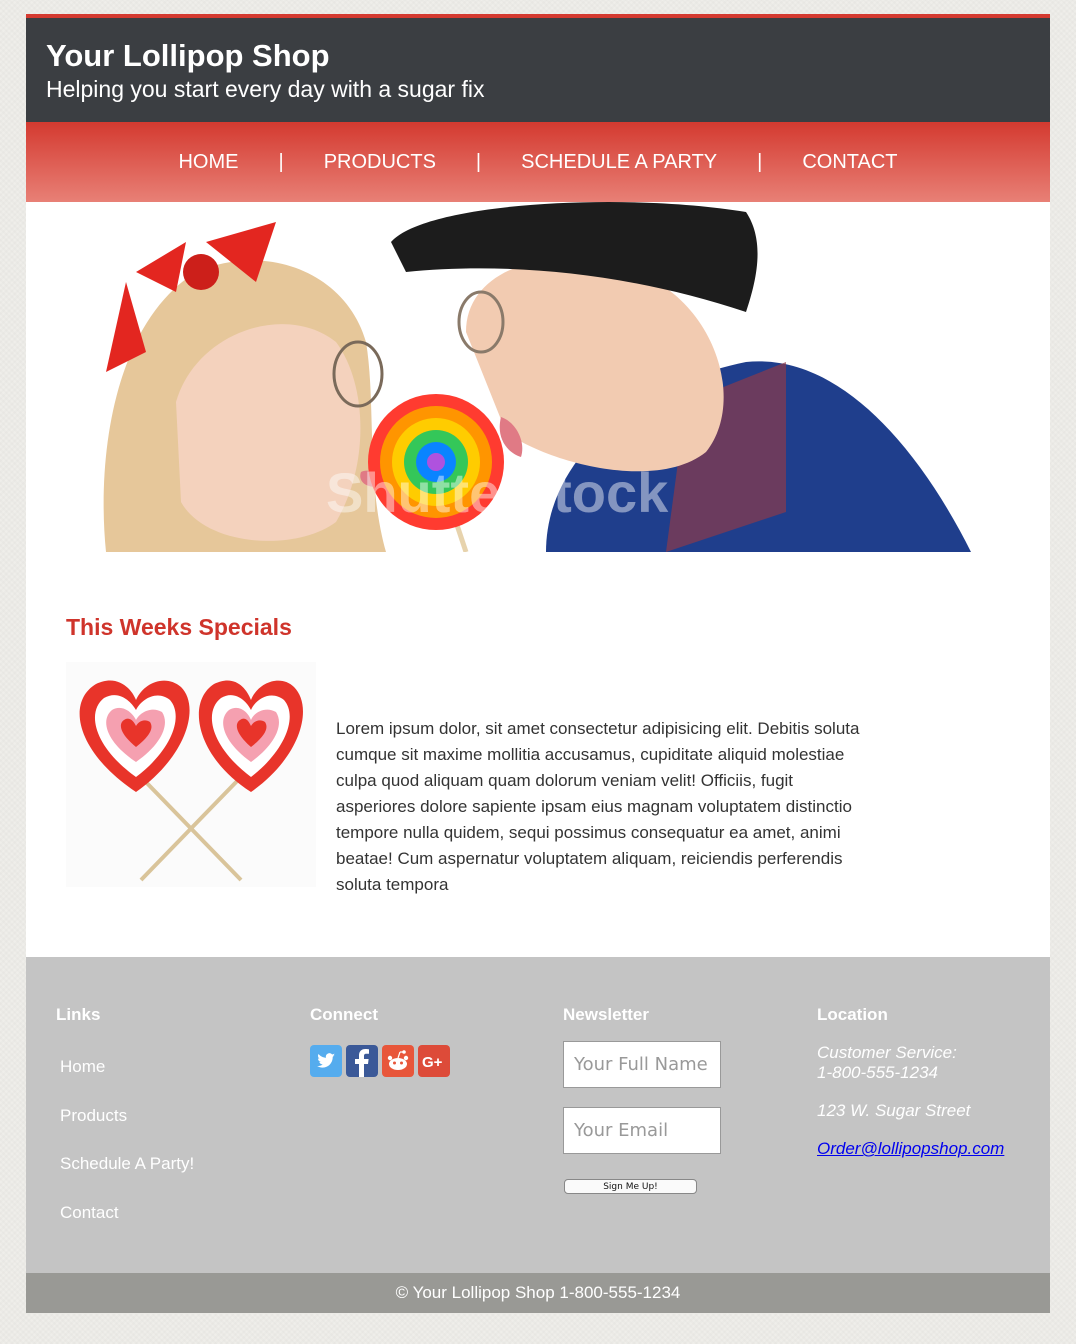 This screenshot has height=1344, width=1076. I want to click on footer-link-contact-item: Contact, so click(89, 1213).